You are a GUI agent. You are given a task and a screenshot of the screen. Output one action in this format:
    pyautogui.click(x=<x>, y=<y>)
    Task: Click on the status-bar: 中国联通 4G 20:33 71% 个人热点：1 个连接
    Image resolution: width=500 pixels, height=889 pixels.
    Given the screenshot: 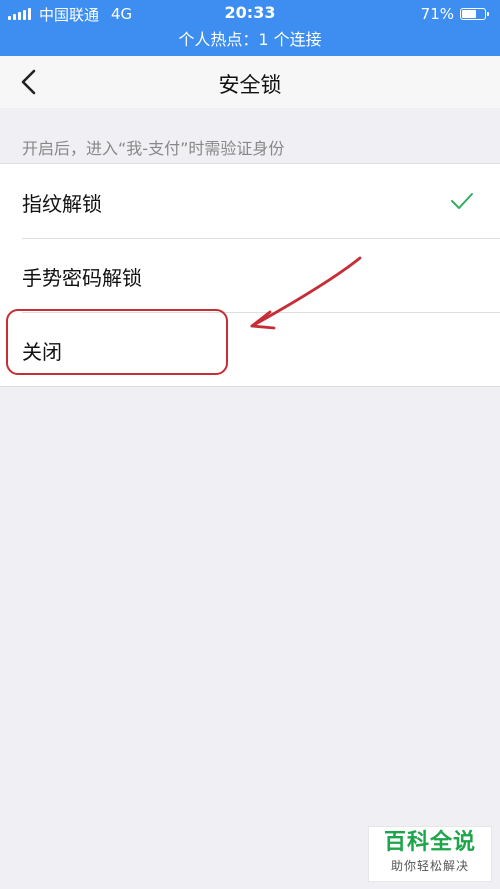 What is the action you would take?
    pyautogui.click(x=250, y=28)
    